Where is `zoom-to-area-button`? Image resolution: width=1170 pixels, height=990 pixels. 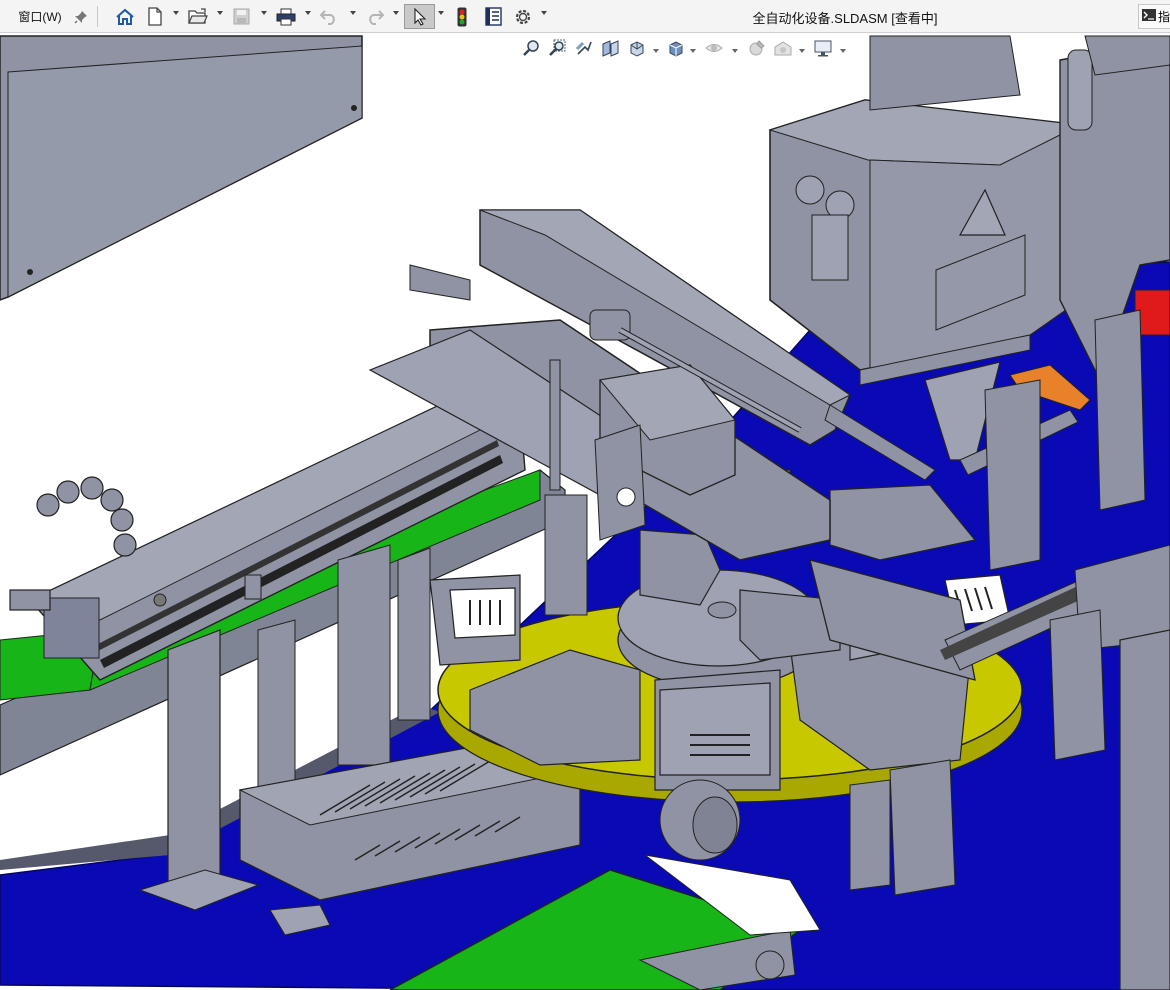
zoom-to-area-button is located at coordinates (557, 50).